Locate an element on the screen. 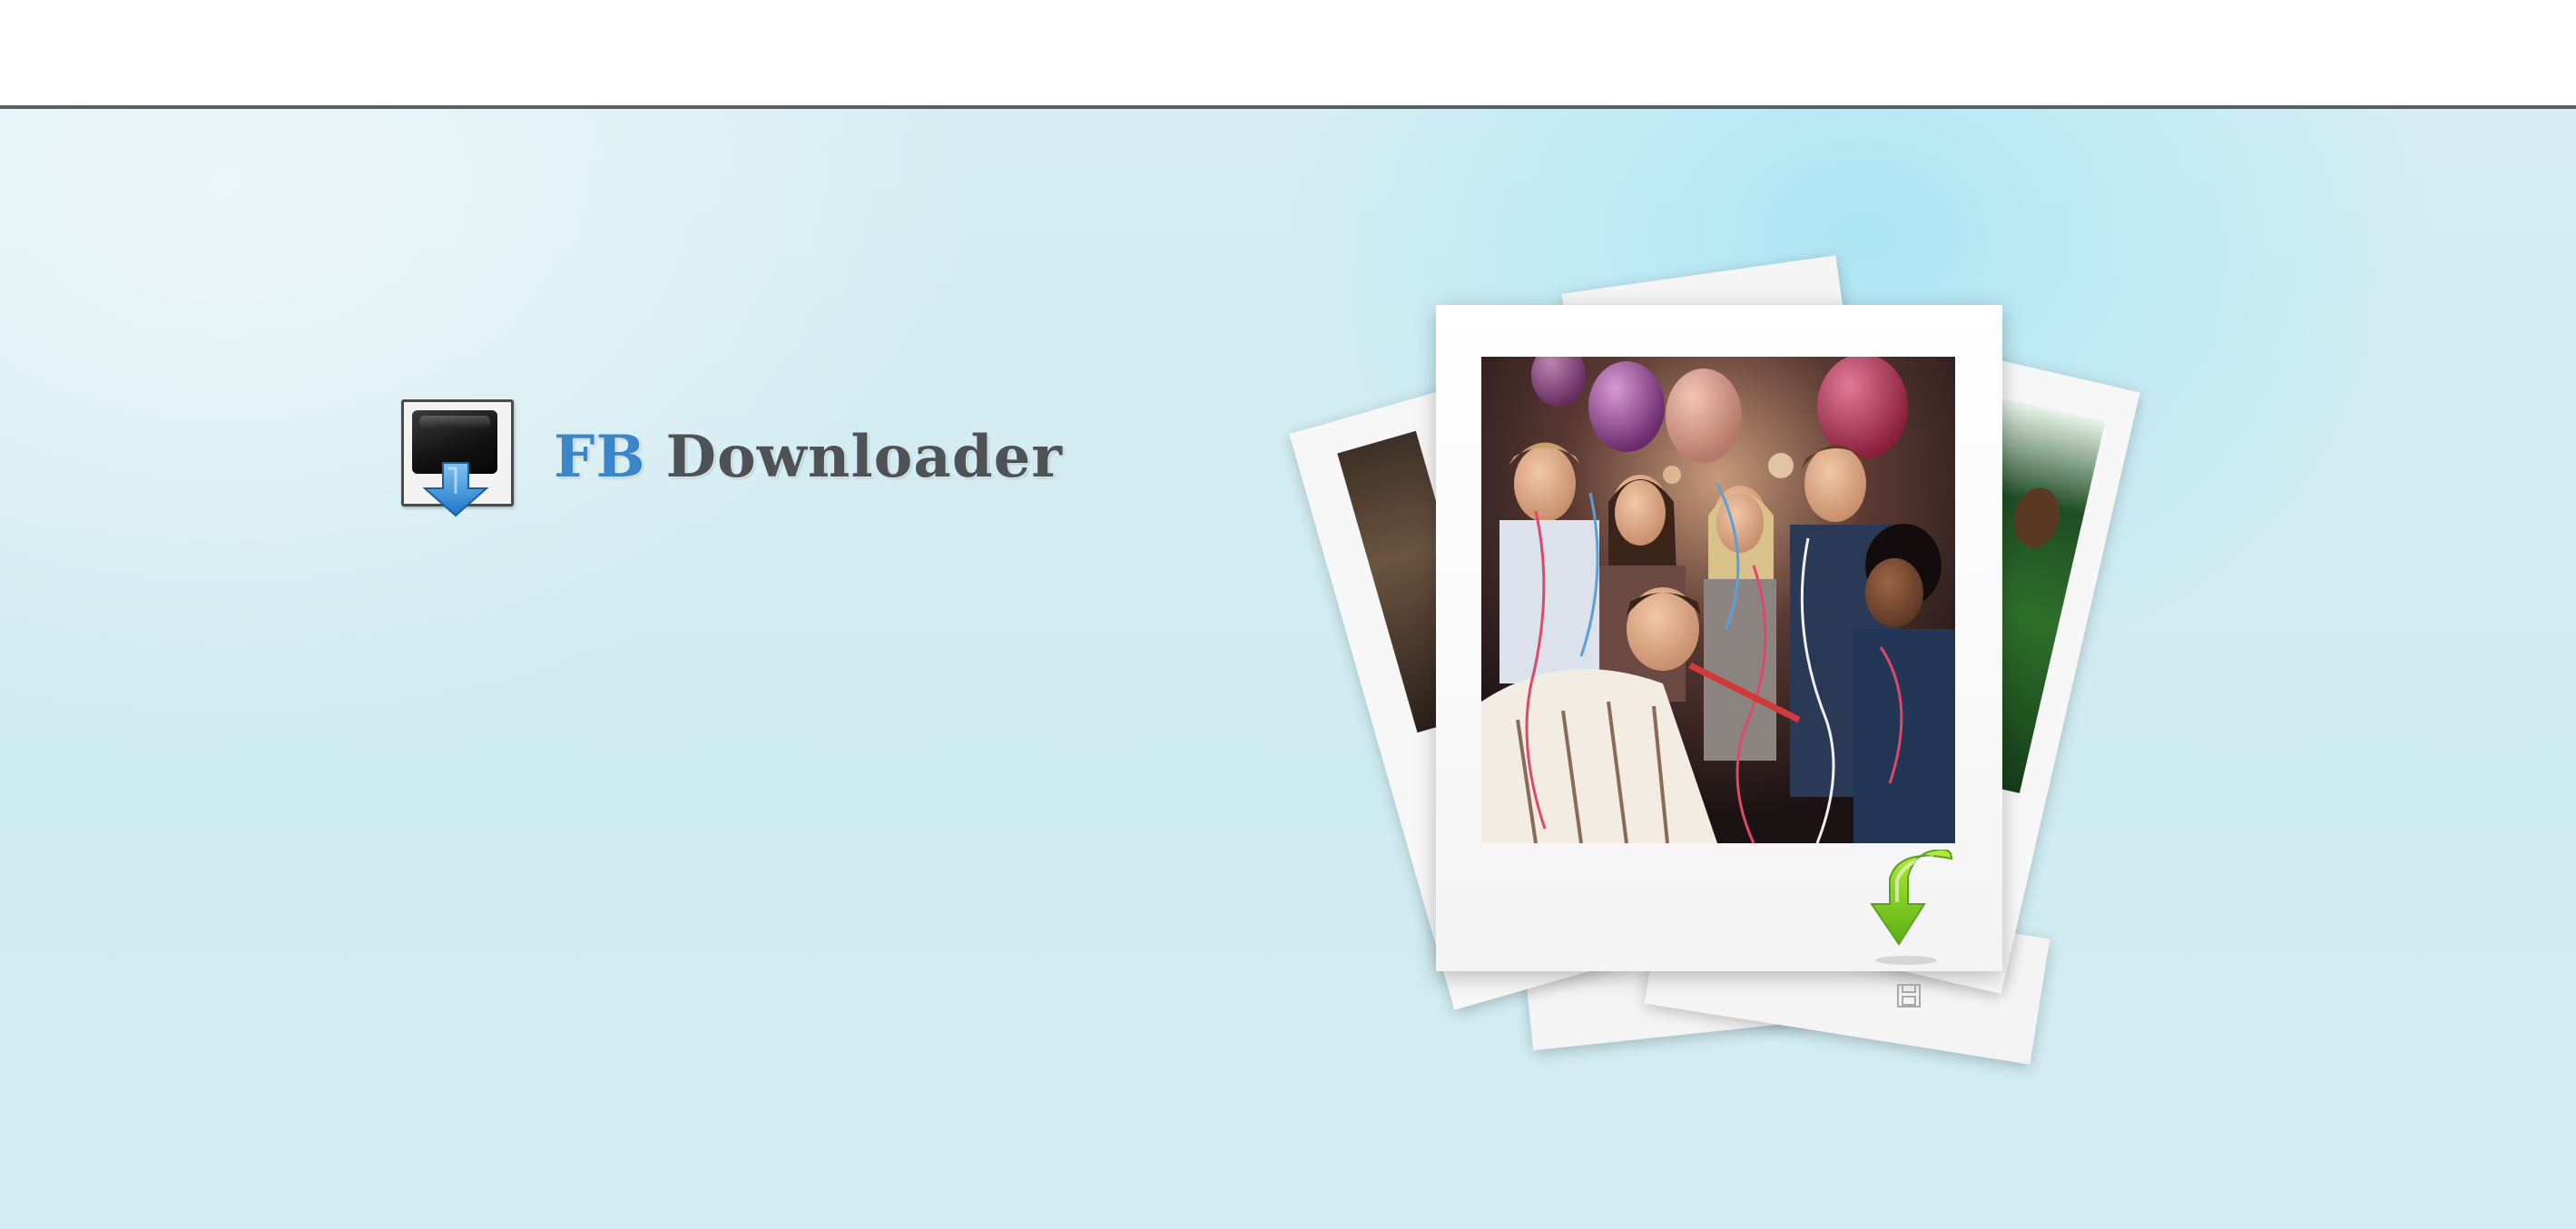 The image size is (2576, 1229). brand-wordmark: FB Downloader is located at coordinates (808, 458).